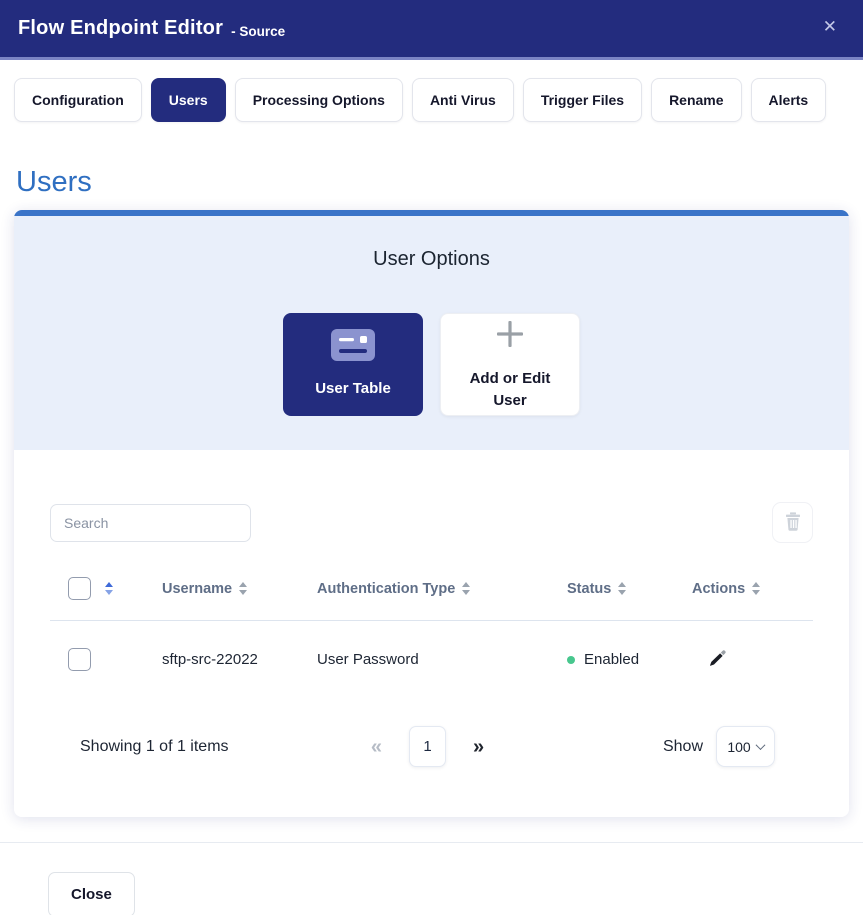 The width and height of the screenshot is (863, 915). Describe the element at coordinates (431, 30) in the screenshot. I see `modal-header: Flow Endpoint Editor - Source ✕` at that location.